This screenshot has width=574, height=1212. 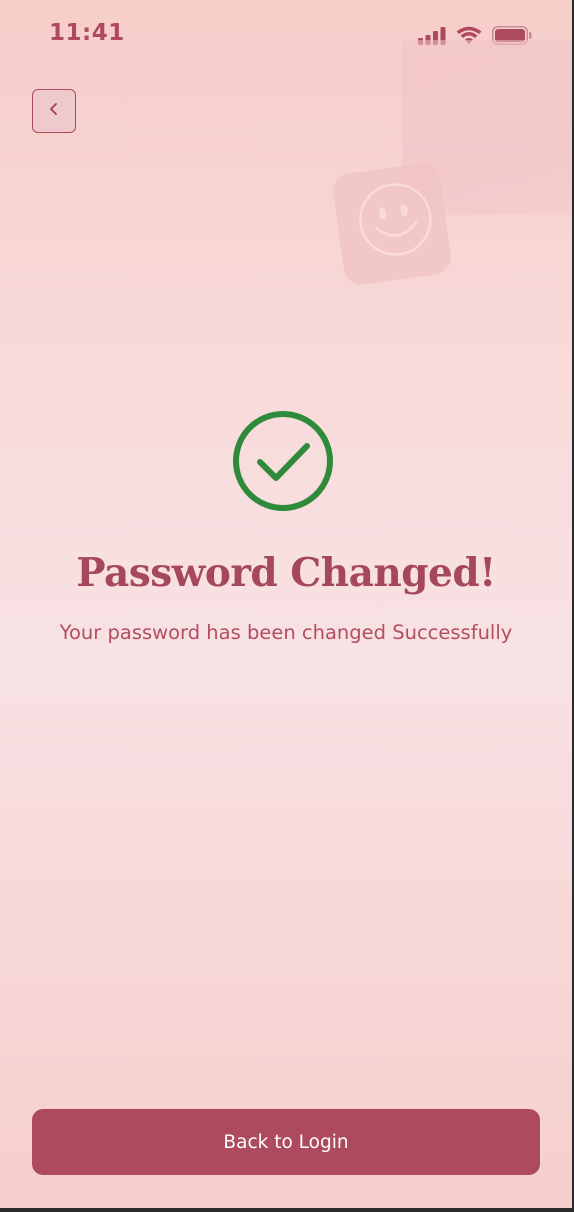 What do you see at coordinates (87, 33) in the screenshot?
I see `status-bar-time: 11:41` at bounding box center [87, 33].